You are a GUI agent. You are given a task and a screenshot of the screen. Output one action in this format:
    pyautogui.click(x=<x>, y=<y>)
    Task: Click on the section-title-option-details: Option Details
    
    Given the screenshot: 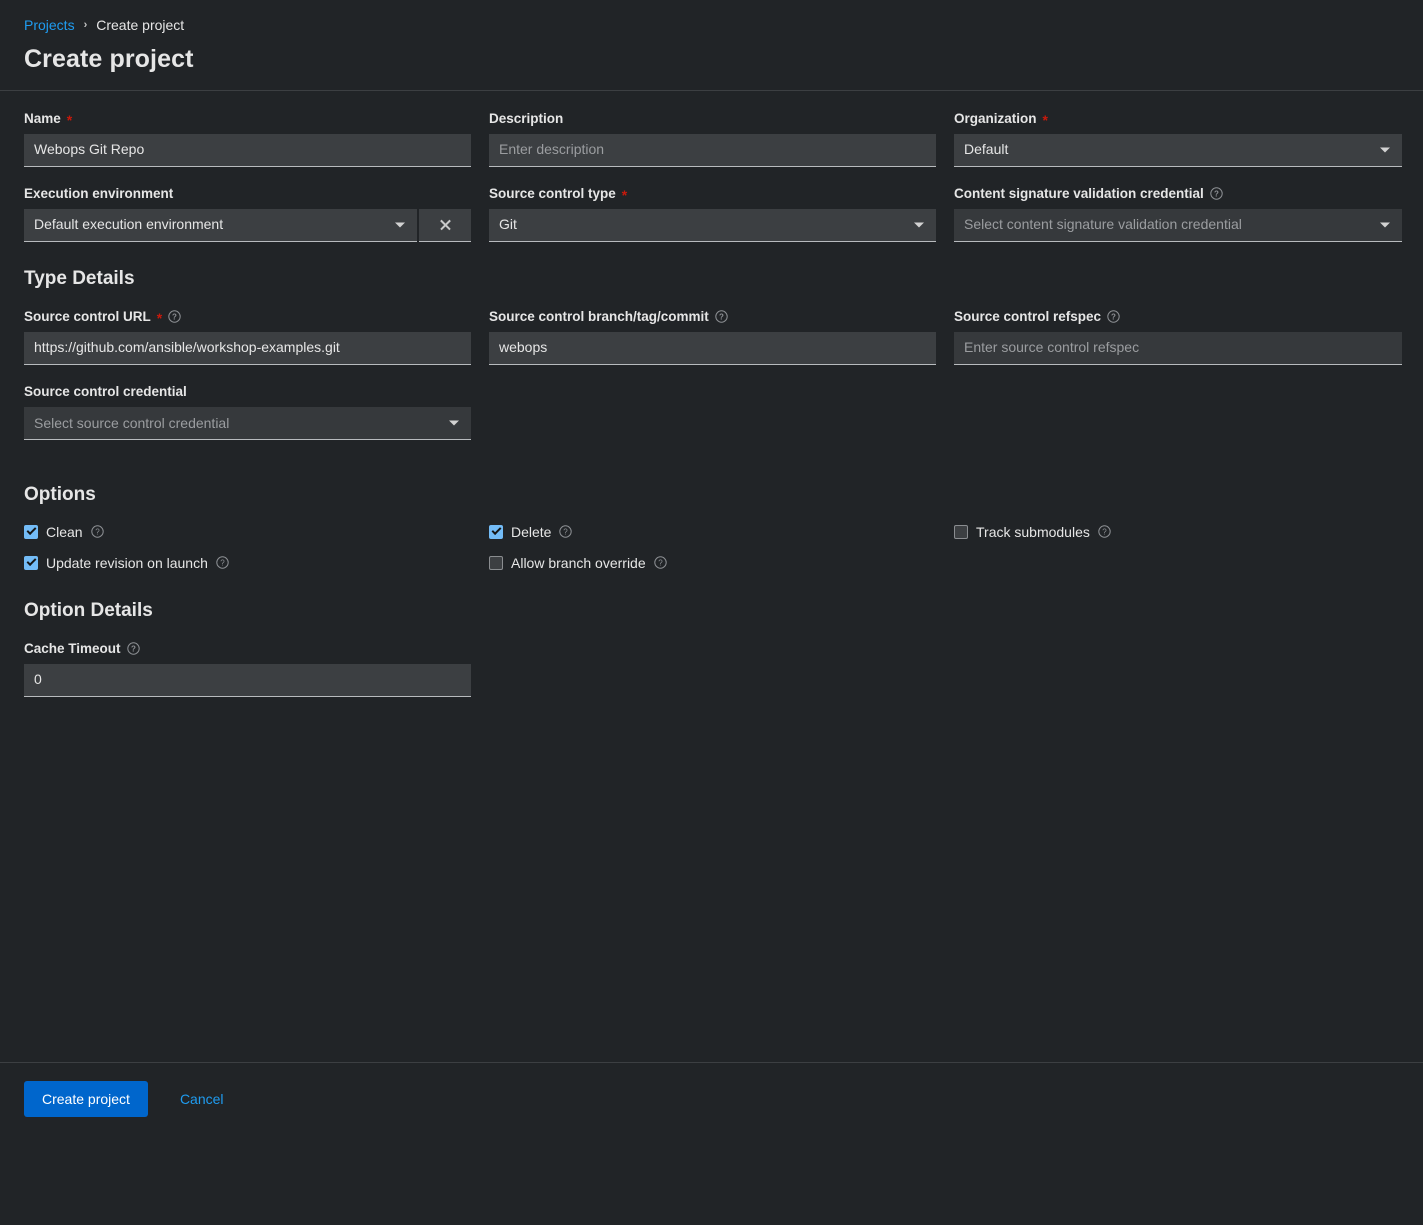 What is the action you would take?
    pyautogui.click(x=88, y=610)
    